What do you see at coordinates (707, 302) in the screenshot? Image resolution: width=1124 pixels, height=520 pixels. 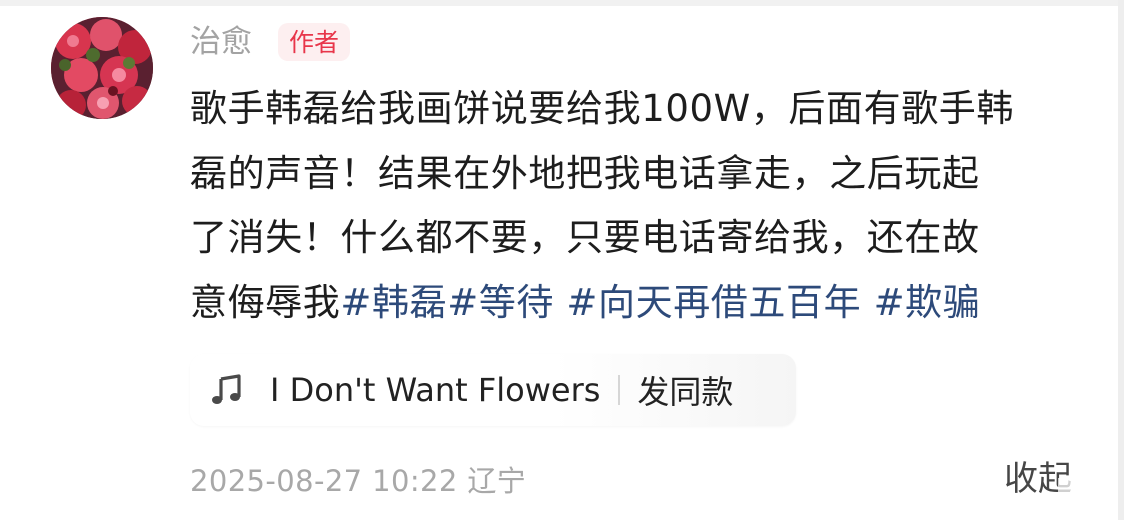 I see `hashtag-link: #向天再借五百年` at bounding box center [707, 302].